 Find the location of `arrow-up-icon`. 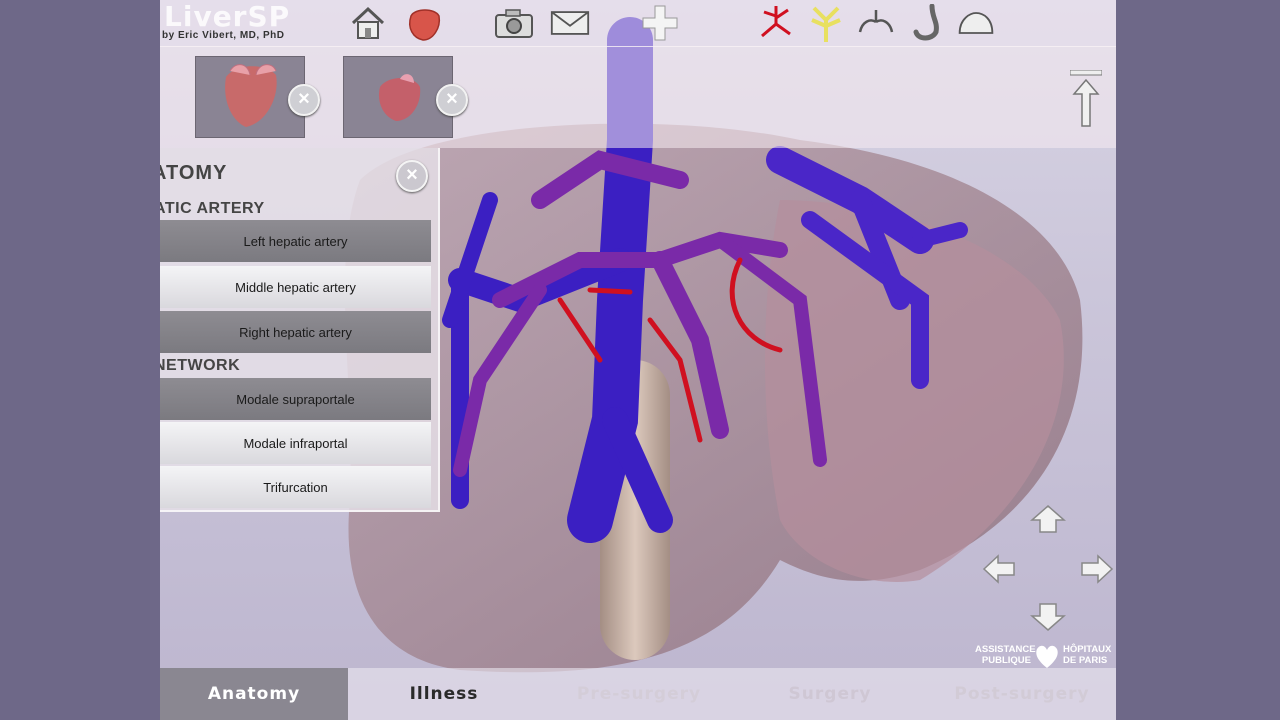

arrow-up-icon is located at coordinates (1048, 519).